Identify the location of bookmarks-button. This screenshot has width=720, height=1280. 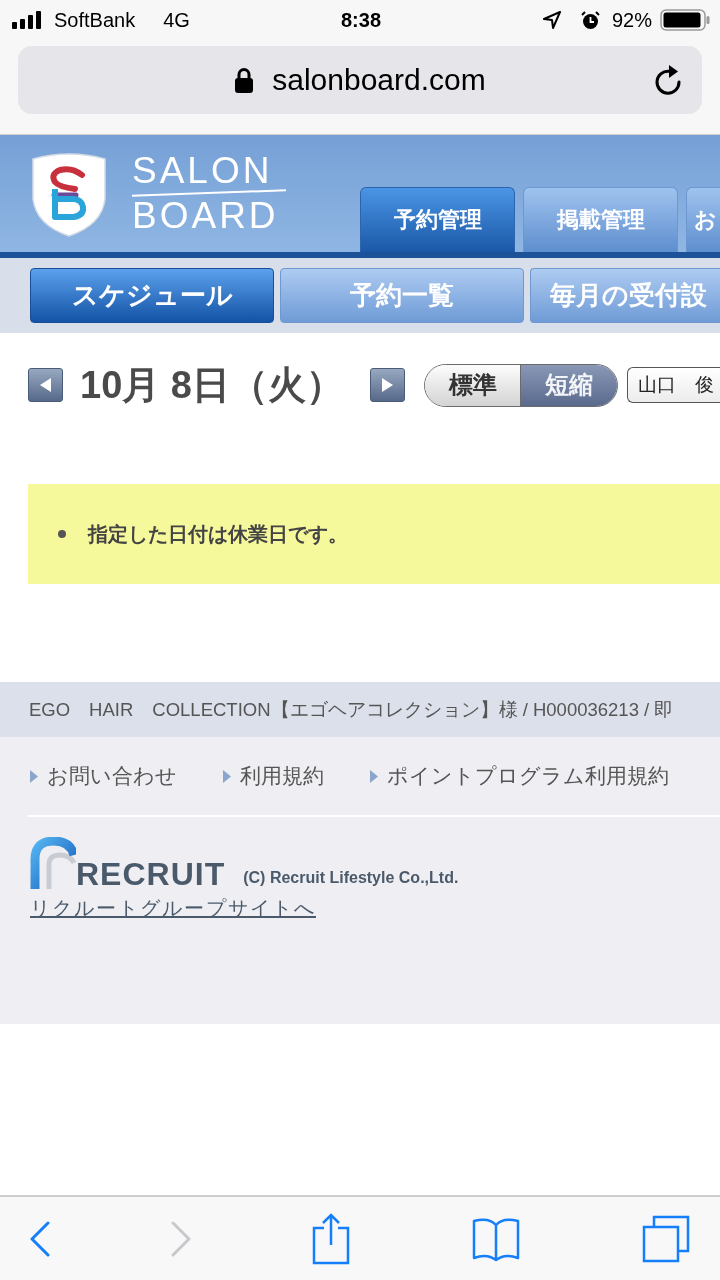
(496, 1238).